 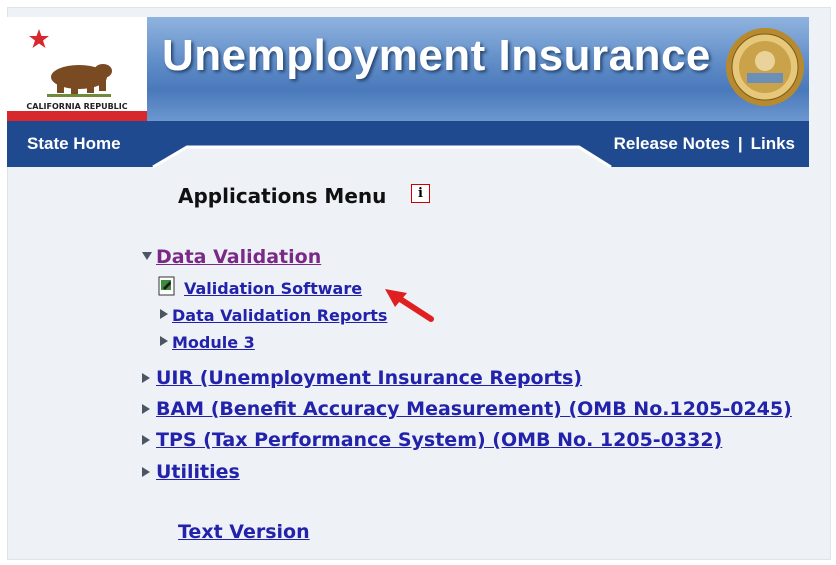 What do you see at coordinates (279, 315) in the screenshot?
I see `menu-item-dv-reports: Data Validation Reports` at bounding box center [279, 315].